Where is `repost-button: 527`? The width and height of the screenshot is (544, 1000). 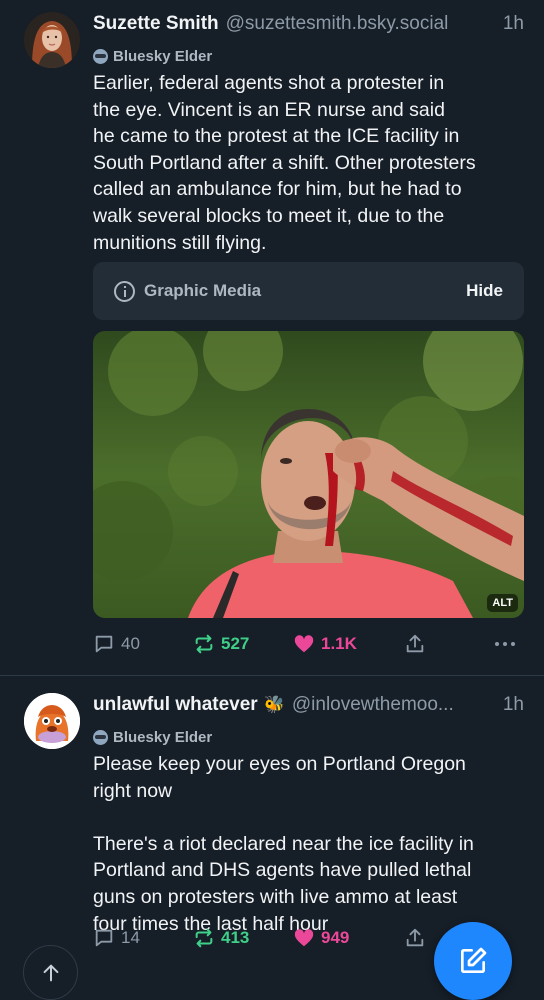
repost-button: 527 is located at coordinates (221, 644).